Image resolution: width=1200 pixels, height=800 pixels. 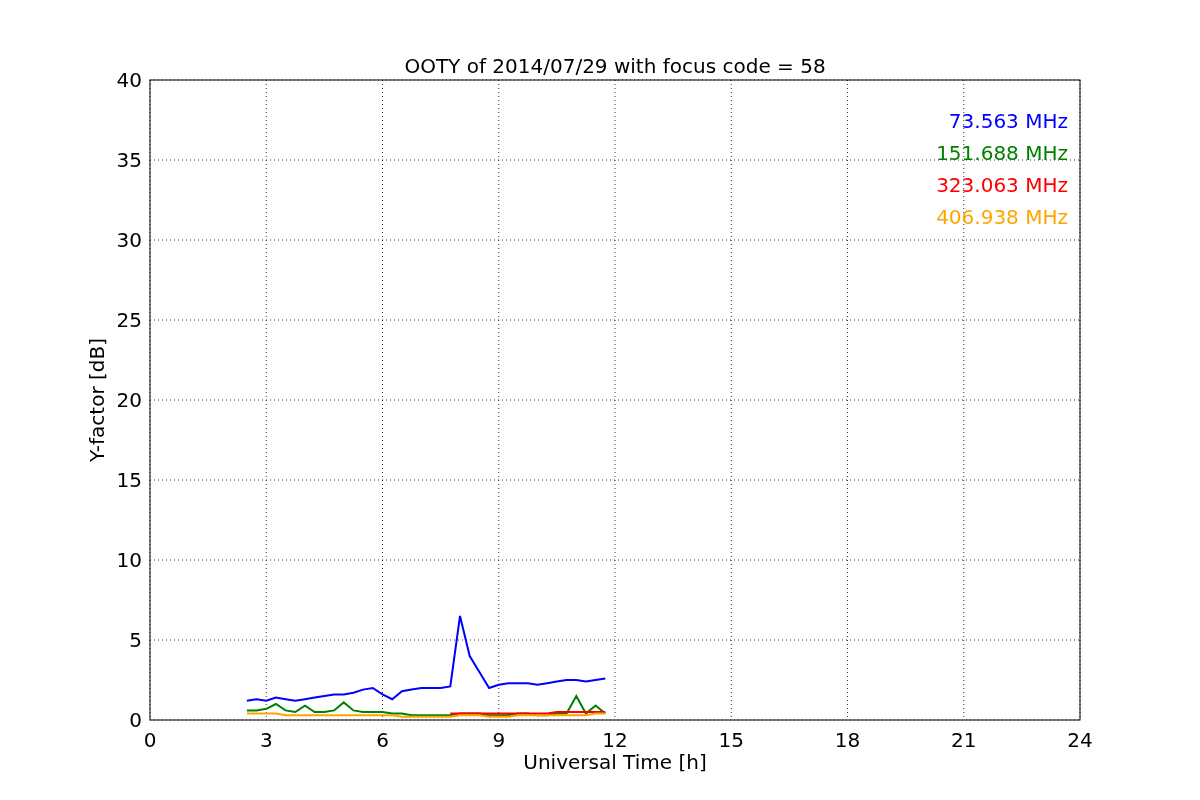 What do you see at coordinates (1008, 121) in the screenshot?
I see `legend-label: 73.563 MHz` at bounding box center [1008, 121].